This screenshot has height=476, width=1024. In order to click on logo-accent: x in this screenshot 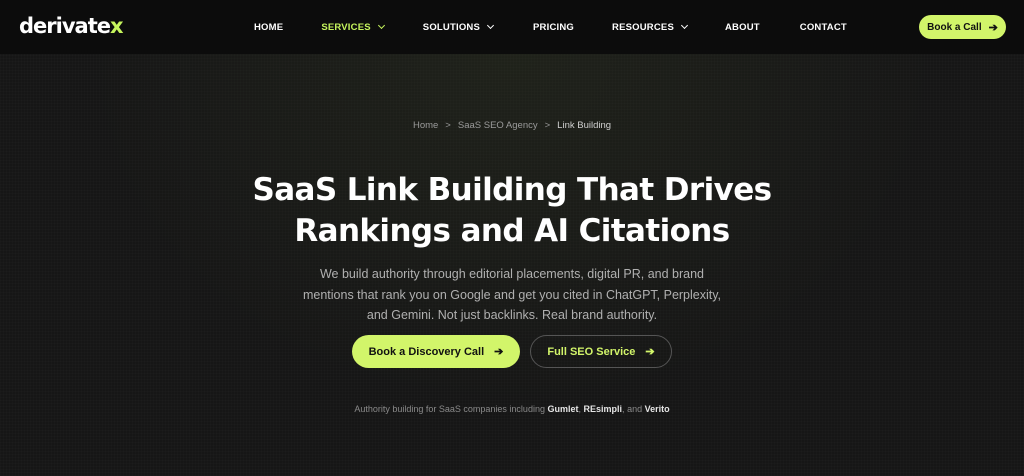, I will do `click(116, 26)`.